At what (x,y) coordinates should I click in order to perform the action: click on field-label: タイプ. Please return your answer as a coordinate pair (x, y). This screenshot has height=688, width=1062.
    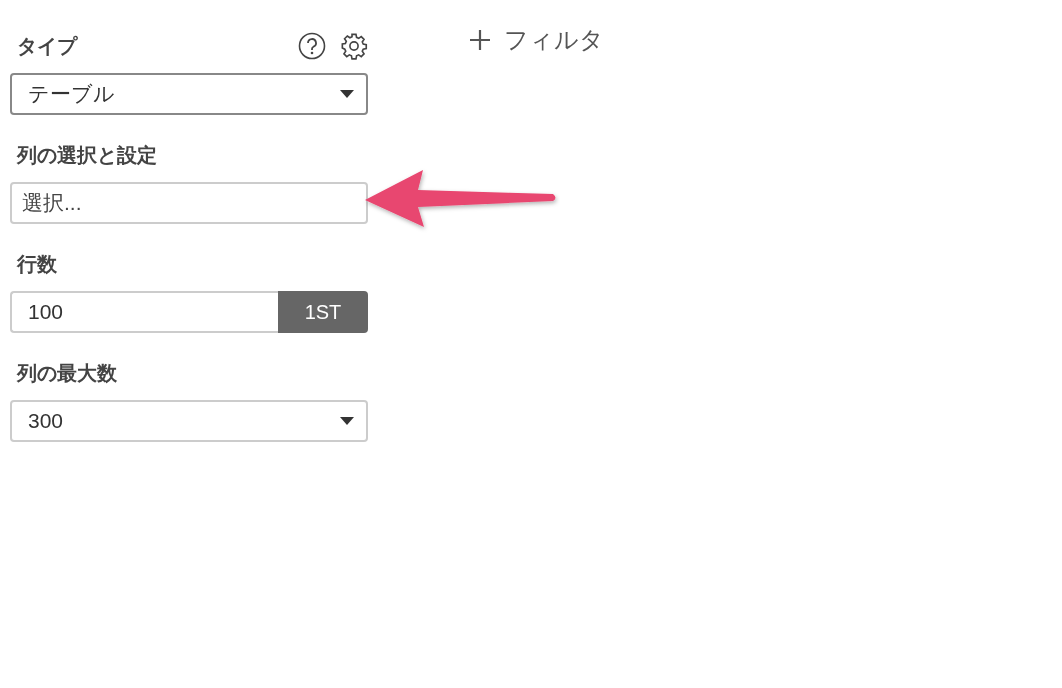
    Looking at the image, I should click on (47, 46).